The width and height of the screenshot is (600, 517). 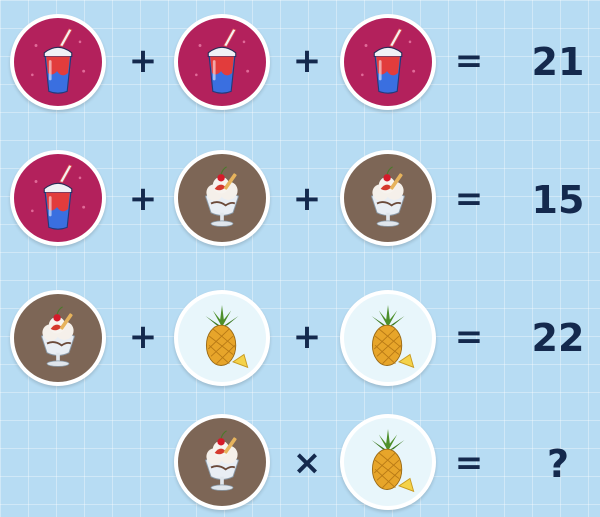 What do you see at coordinates (558, 338) in the screenshot?
I see `result-value: 22` at bounding box center [558, 338].